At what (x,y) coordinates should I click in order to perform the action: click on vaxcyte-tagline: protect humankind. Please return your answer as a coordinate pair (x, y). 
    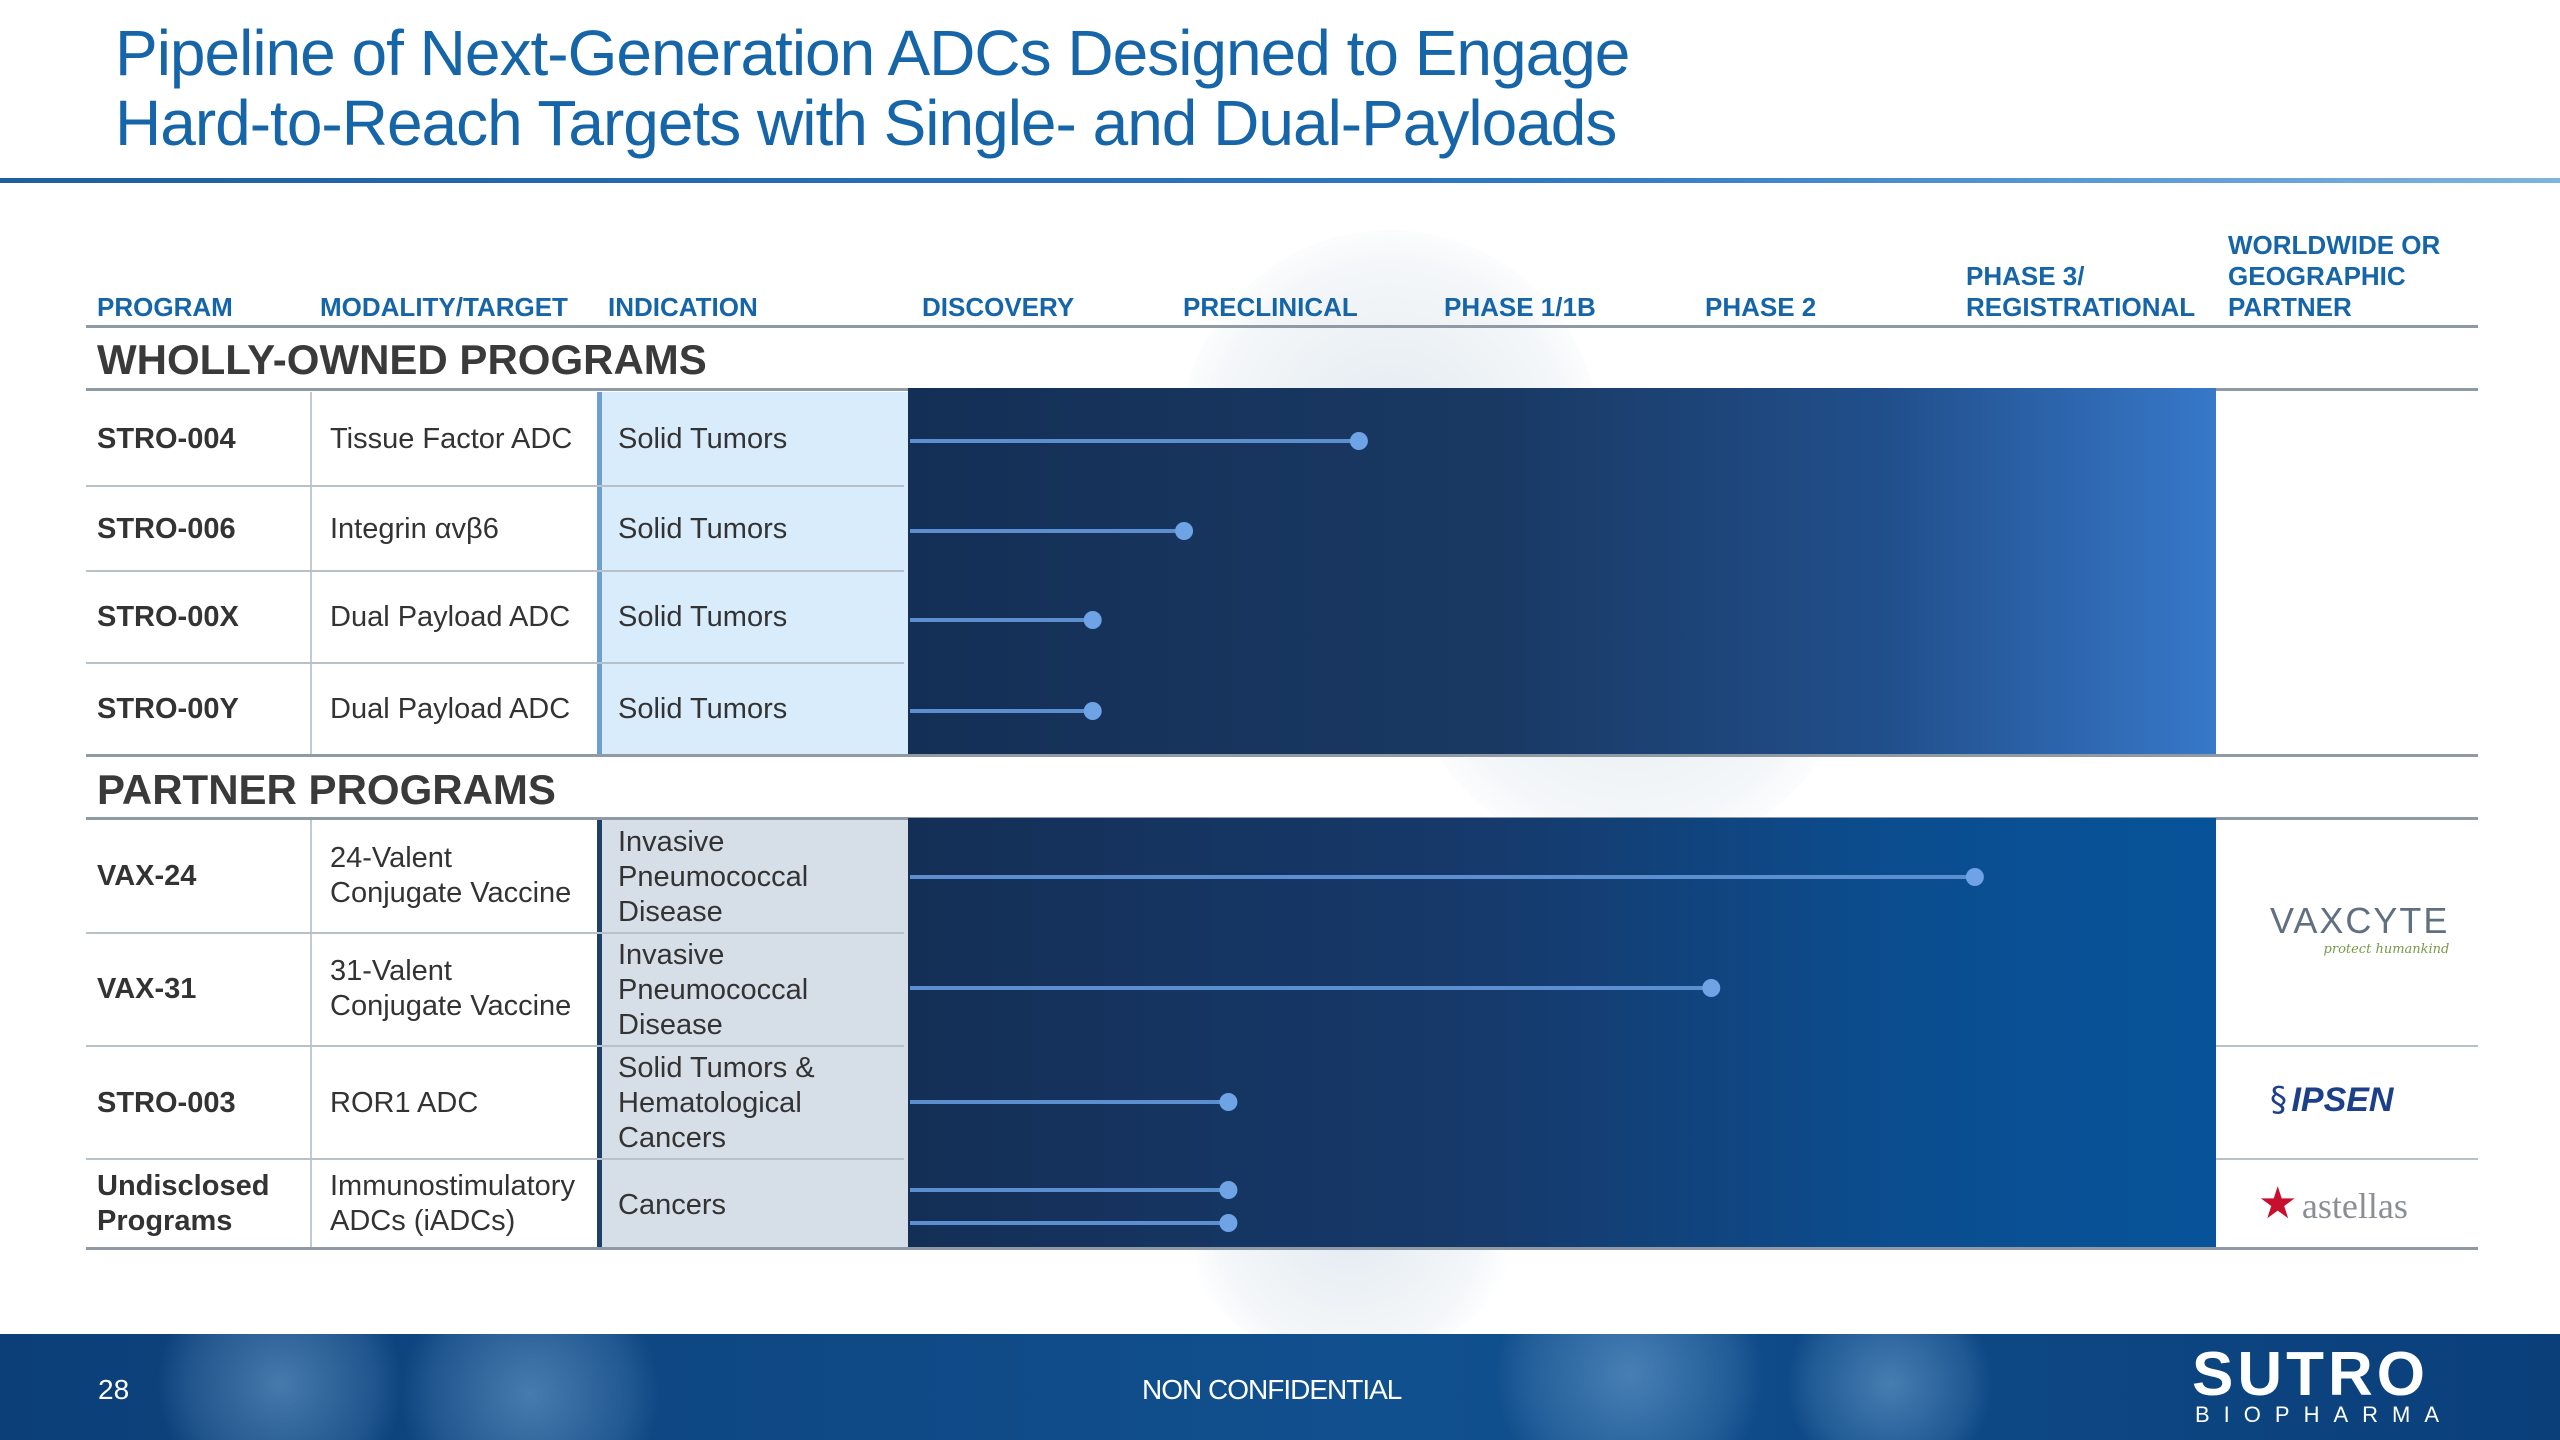
    Looking at the image, I should click on (2386, 949).